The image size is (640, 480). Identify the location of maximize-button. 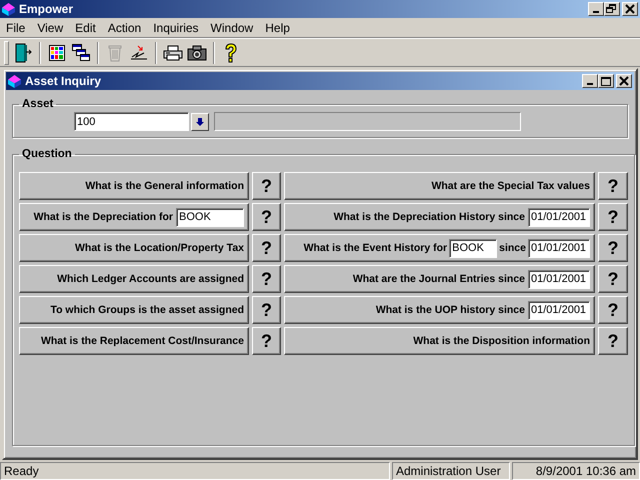
(606, 81).